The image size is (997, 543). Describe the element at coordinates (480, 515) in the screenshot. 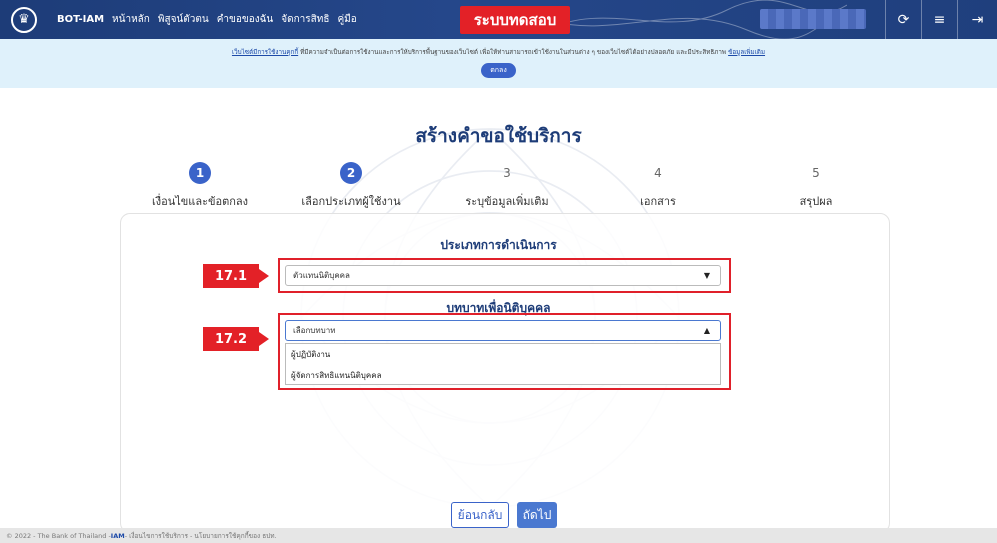

I see `back-button: ย้อนกลับ` at that location.